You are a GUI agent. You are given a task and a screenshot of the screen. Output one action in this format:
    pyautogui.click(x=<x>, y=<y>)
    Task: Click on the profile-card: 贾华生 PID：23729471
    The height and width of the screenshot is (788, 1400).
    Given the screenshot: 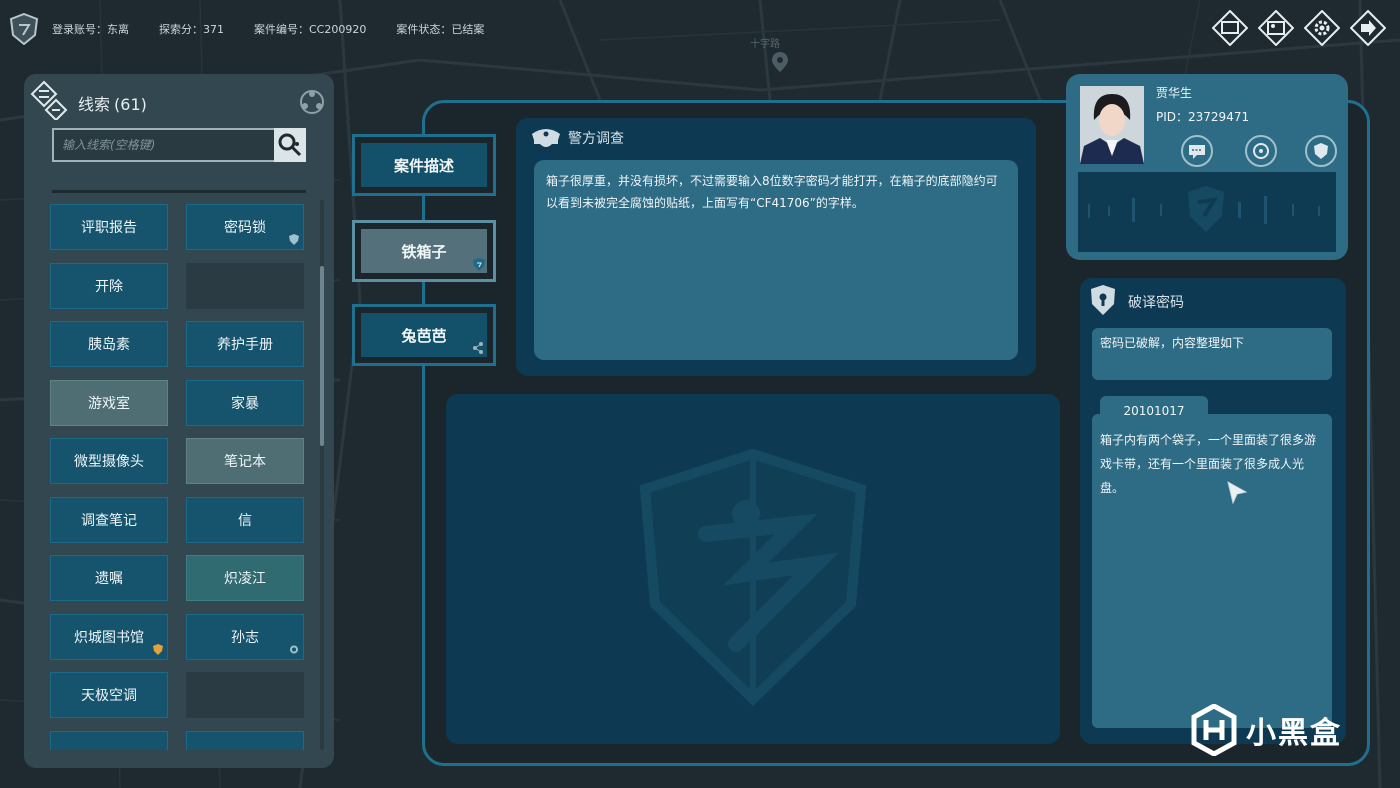 What is the action you would take?
    pyautogui.click(x=1207, y=167)
    